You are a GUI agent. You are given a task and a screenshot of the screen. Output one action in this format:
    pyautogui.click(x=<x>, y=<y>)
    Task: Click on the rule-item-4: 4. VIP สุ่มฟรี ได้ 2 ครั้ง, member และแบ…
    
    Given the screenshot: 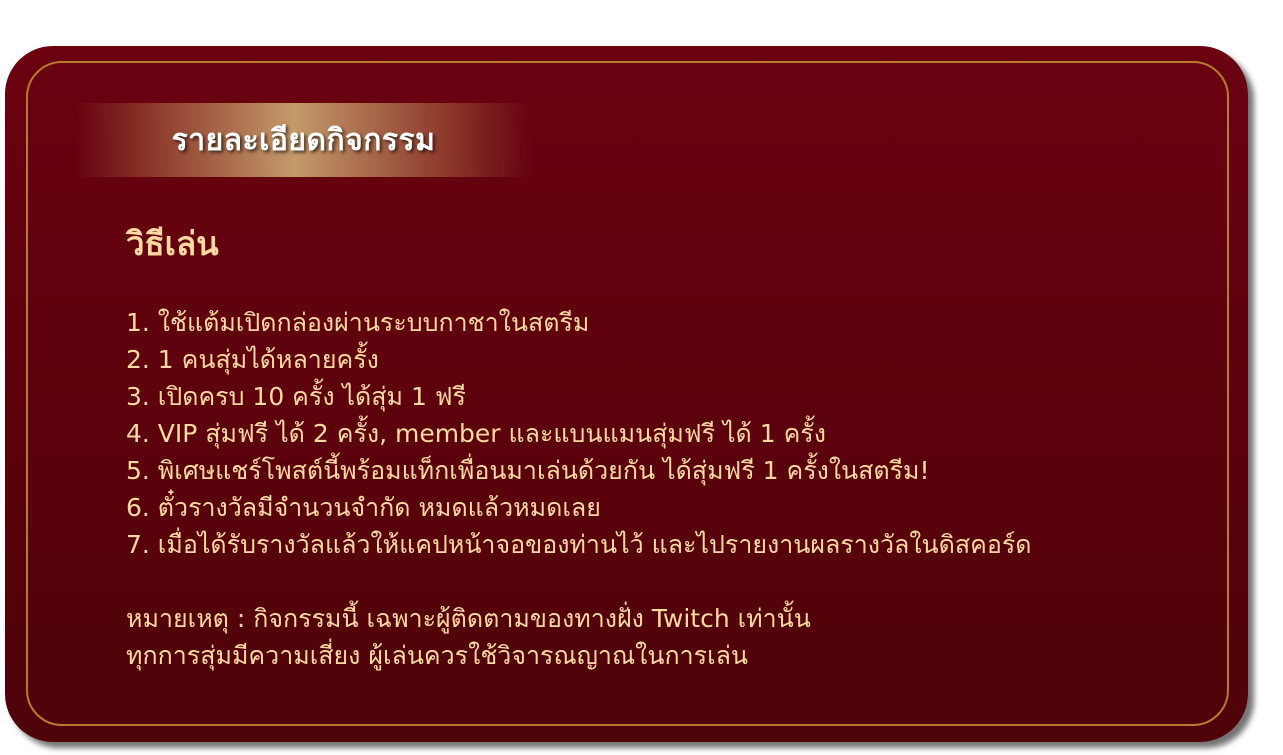 What is the action you would take?
    pyautogui.click(x=476, y=433)
    